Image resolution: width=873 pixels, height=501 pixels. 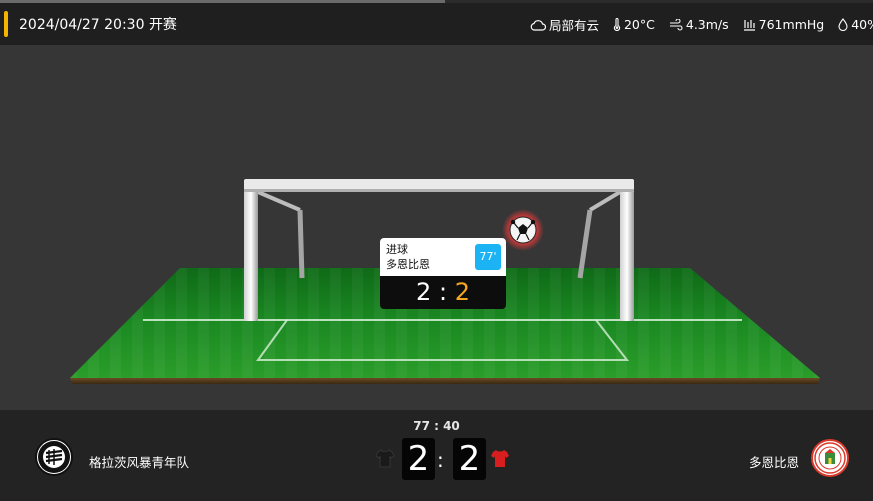 What do you see at coordinates (462, 292) in the screenshot?
I see `goal-event-score-away: 2` at bounding box center [462, 292].